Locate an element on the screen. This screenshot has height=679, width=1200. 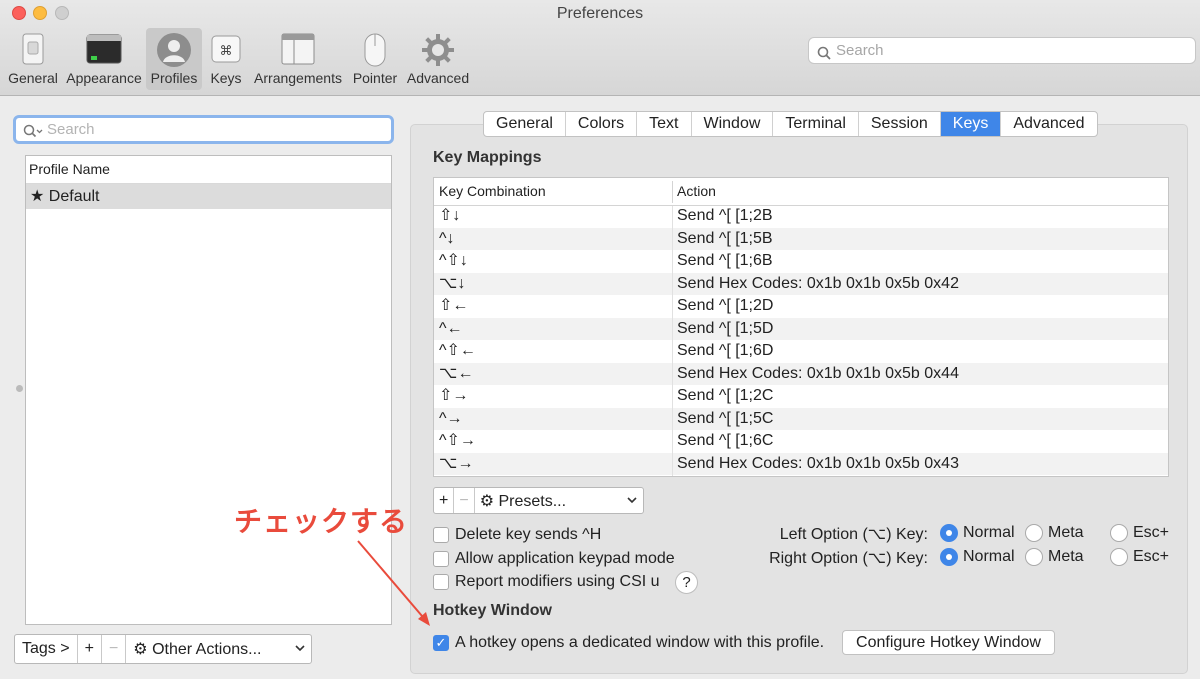
key-combination-cell: ⇧← is located at coordinates (454, 305).